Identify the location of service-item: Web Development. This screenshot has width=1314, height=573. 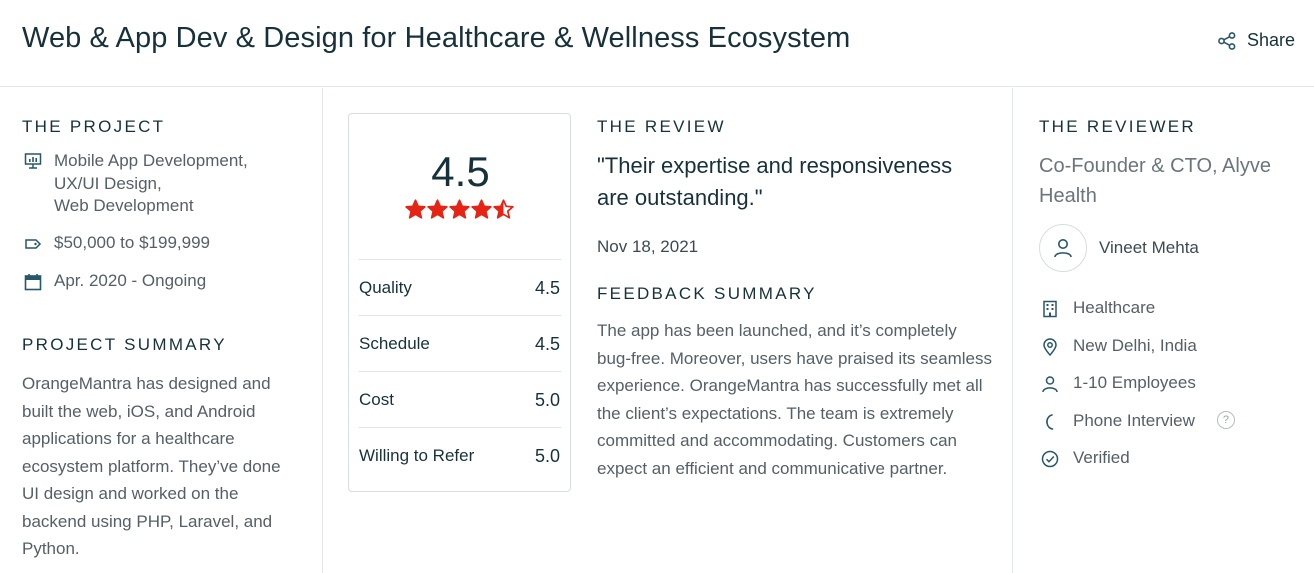
(124, 205).